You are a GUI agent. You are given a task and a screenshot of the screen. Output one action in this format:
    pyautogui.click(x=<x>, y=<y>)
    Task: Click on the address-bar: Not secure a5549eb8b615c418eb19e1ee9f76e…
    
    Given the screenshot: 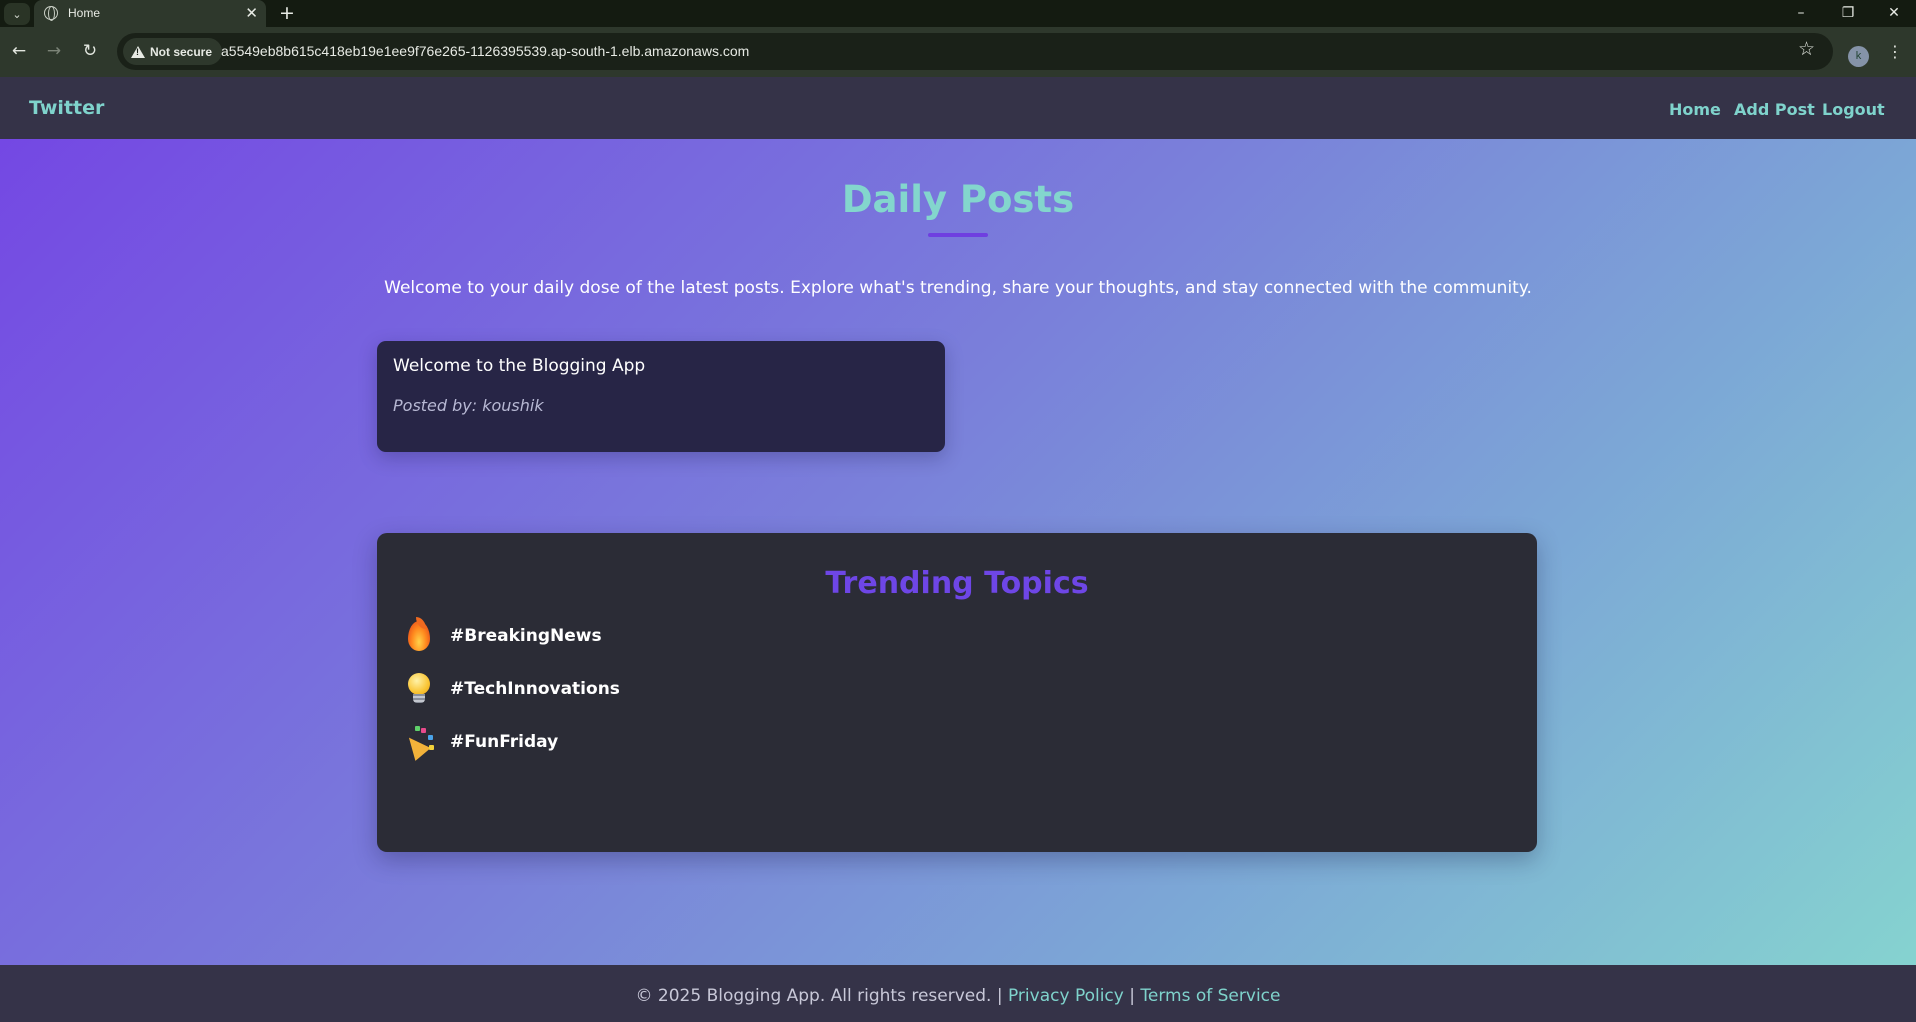 What is the action you would take?
    pyautogui.click(x=975, y=51)
    